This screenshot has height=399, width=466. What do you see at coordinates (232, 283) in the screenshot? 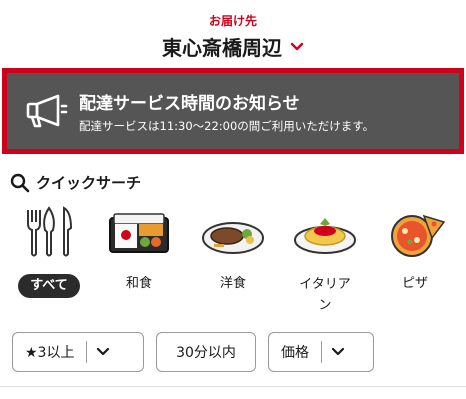
I see `category-label-western: 洋食` at bounding box center [232, 283].